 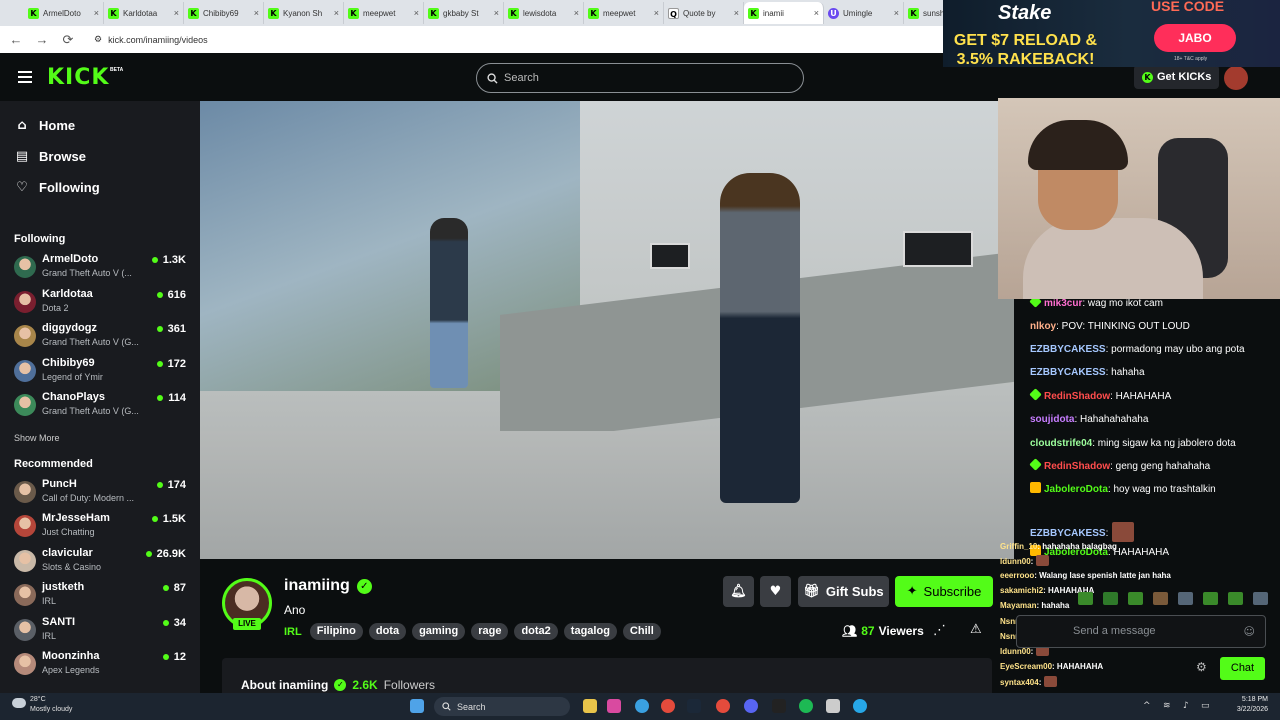 What do you see at coordinates (100, 492) in the screenshot?
I see `sidebar-channel: PuncH Call of Duty: Modern ... 174` at bounding box center [100, 492].